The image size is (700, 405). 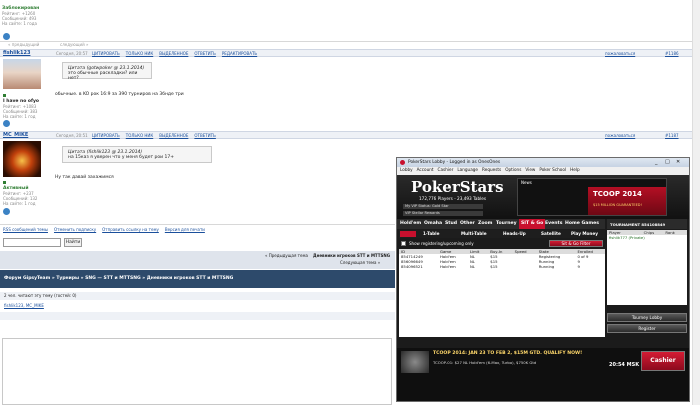 I want to click on edit-button: РЕДАКТИРОВАТЬ, so click(x=239, y=53).